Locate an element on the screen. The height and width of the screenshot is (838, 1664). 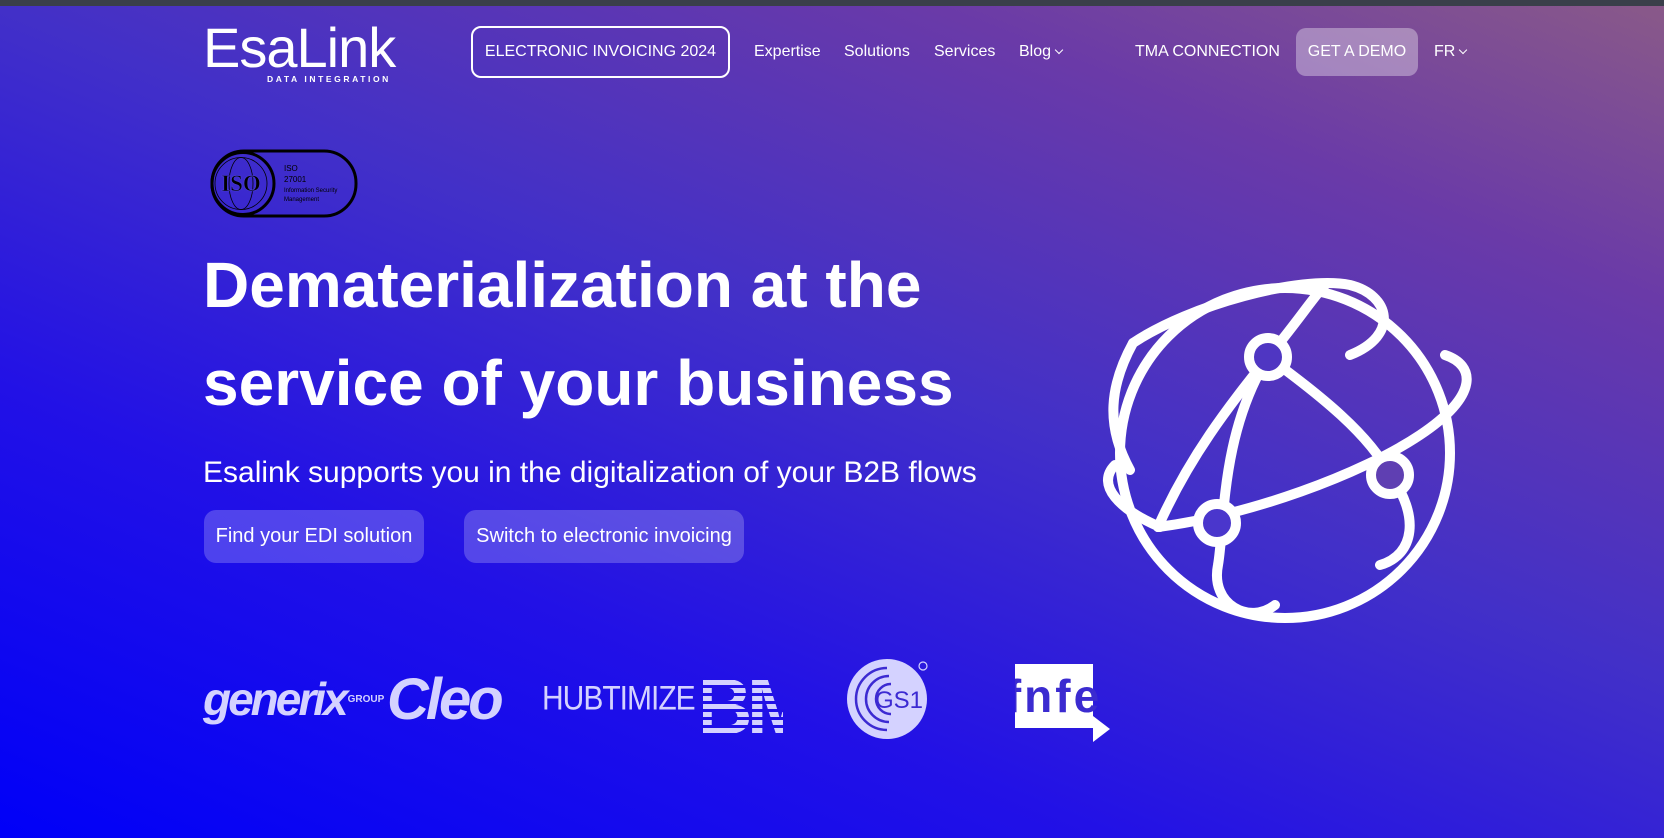
nav-solutions: Solutions is located at coordinates (877, 52).